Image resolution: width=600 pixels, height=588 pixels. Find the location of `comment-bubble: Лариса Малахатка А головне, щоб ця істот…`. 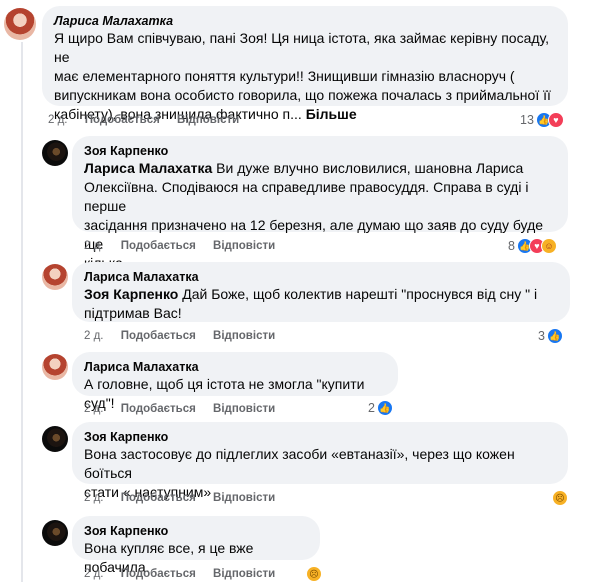

comment-bubble: Лариса Малахатка А головне, щоб ця істот… is located at coordinates (235, 381).